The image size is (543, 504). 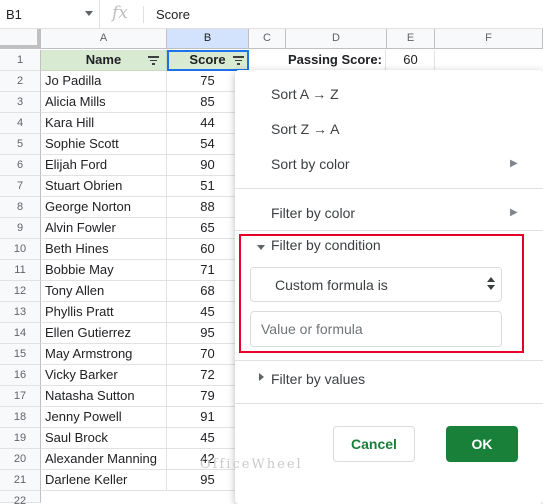 I want to click on name-cell: Alicia Mills, so click(x=104, y=102).